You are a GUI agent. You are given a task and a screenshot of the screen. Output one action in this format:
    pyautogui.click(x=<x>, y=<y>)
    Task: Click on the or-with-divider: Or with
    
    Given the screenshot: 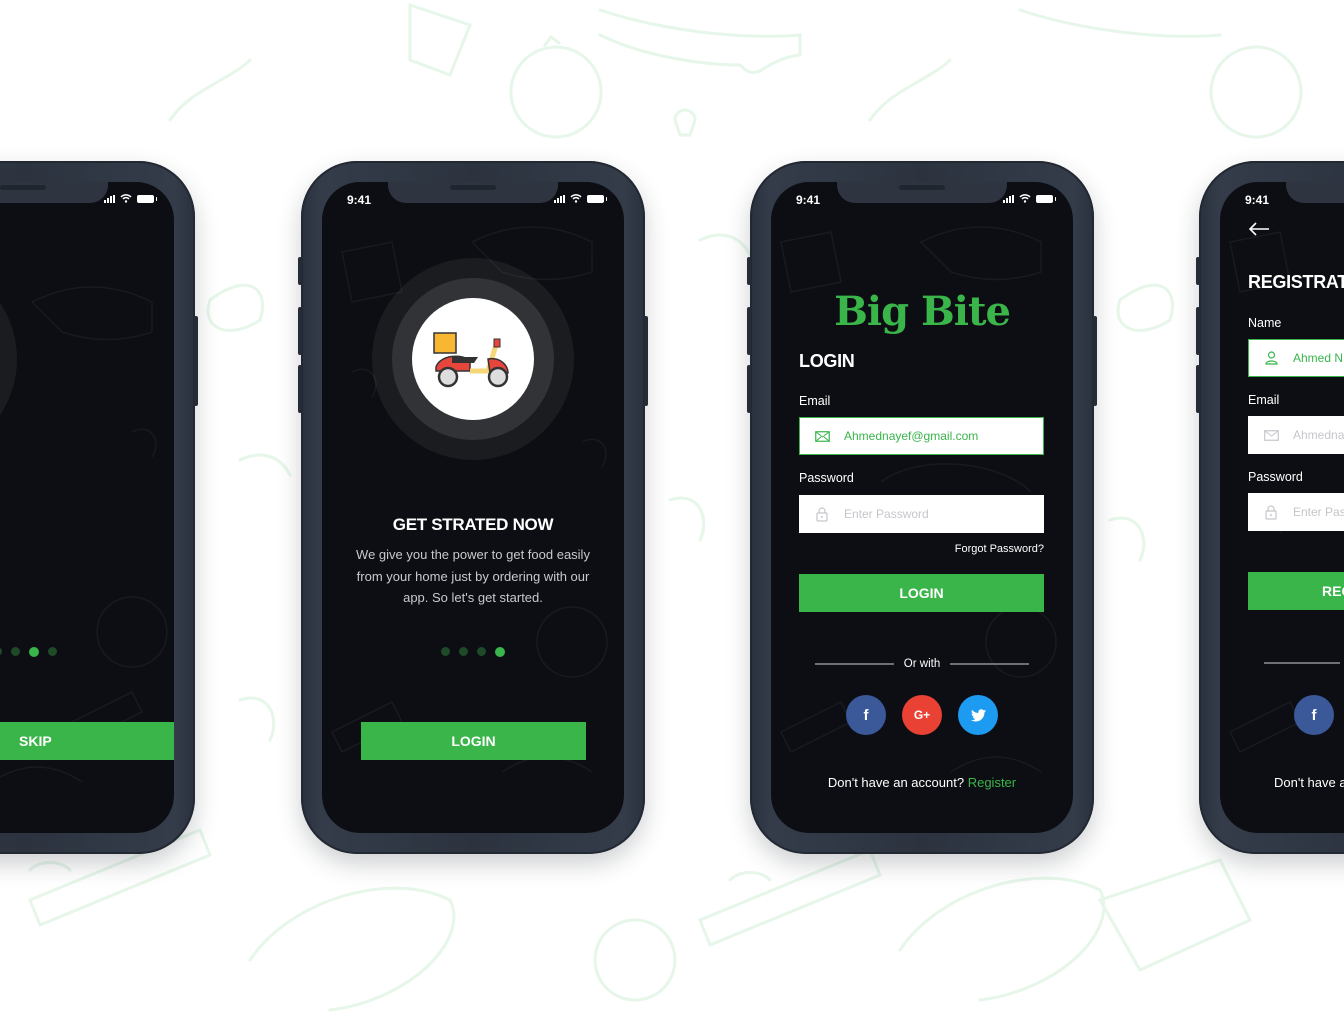 What is the action you would take?
    pyautogui.click(x=922, y=664)
    